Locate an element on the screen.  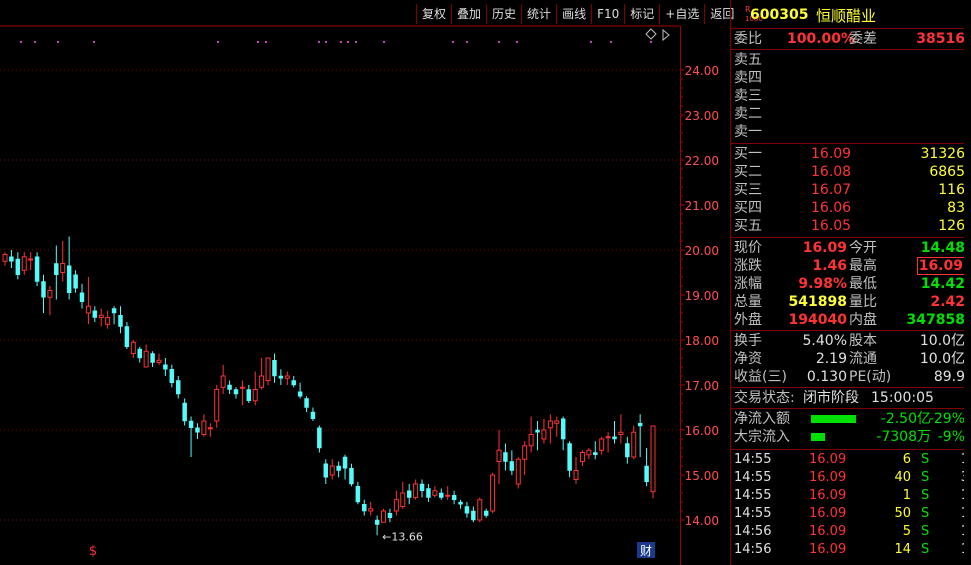
sell-orderbook: 卖五 卖四 卖三 卖二 卖一 is located at coordinates (851, 97).